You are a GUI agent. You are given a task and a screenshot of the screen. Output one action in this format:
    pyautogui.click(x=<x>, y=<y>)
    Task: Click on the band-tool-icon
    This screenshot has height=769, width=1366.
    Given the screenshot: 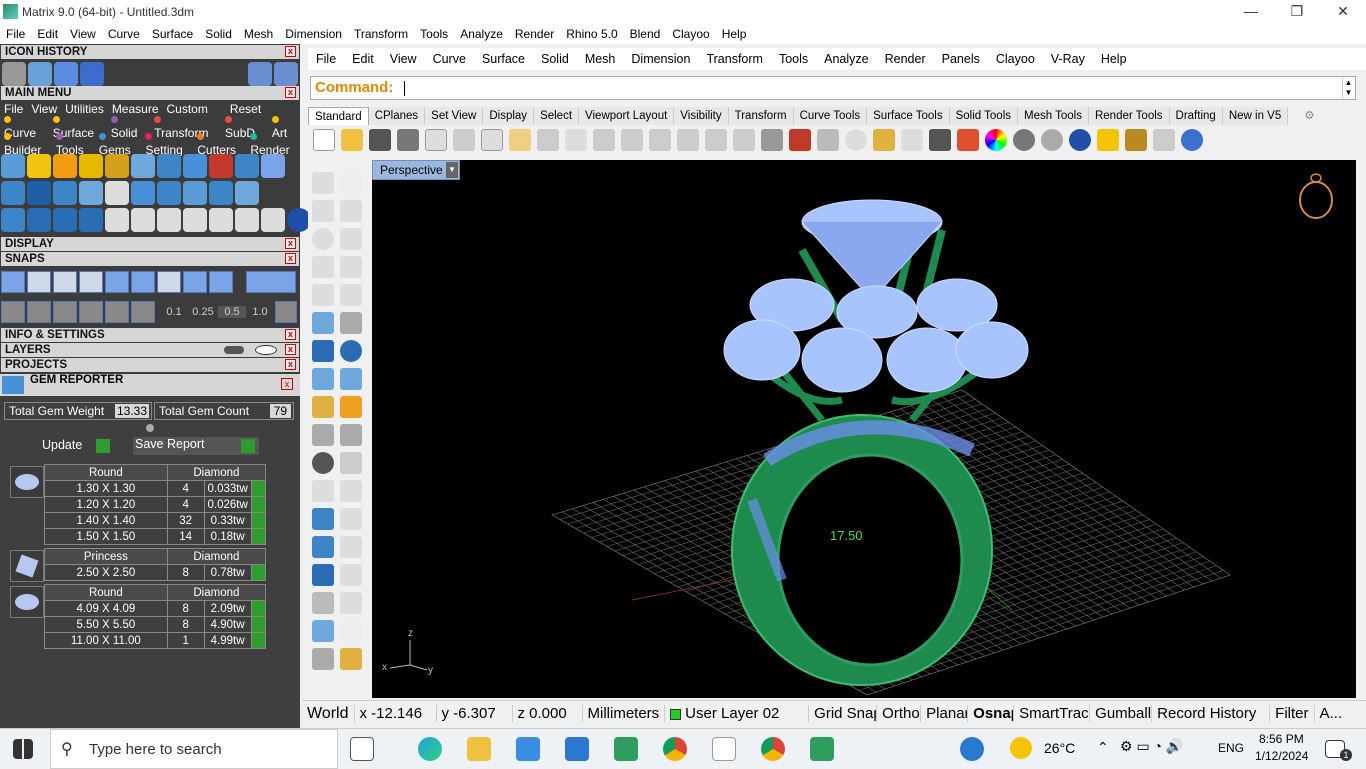 What is the action you would take?
    pyautogui.click(x=13, y=192)
    